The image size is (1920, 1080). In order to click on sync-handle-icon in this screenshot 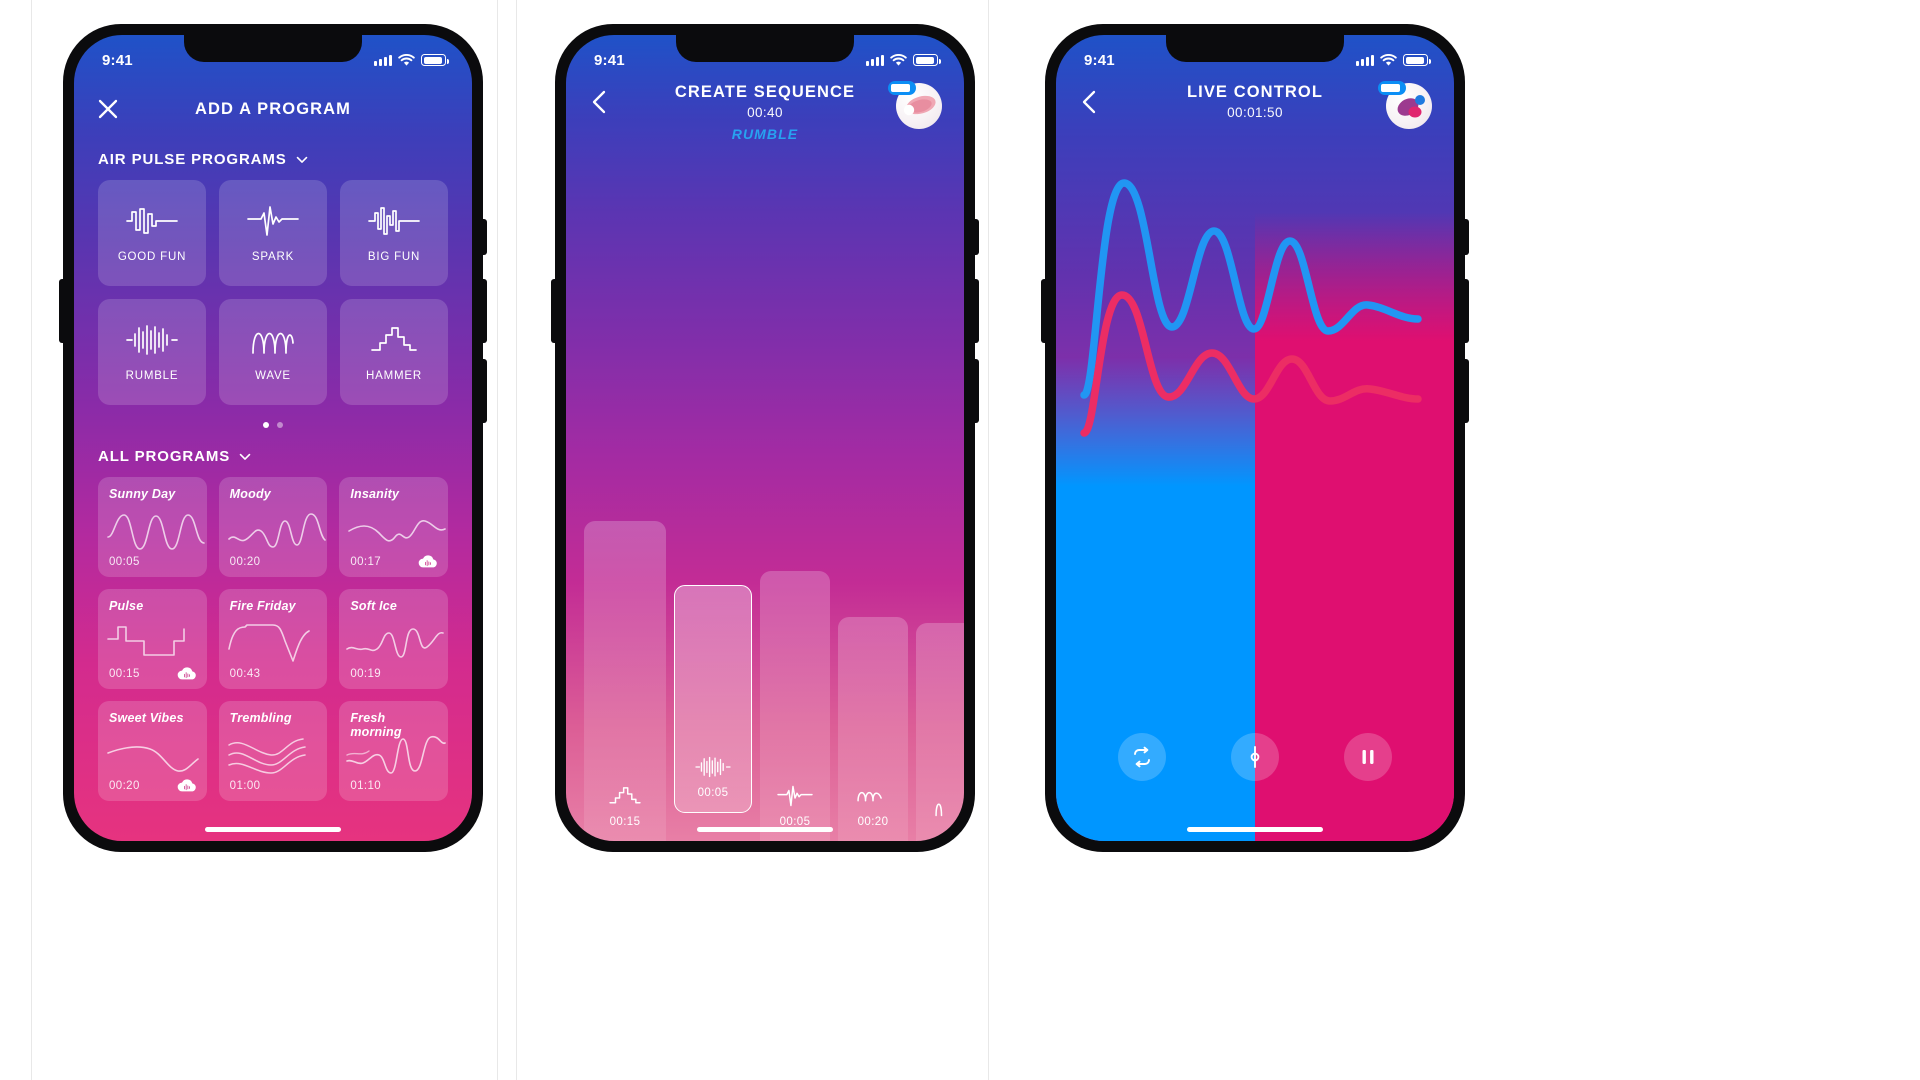, I will do `click(1255, 757)`.